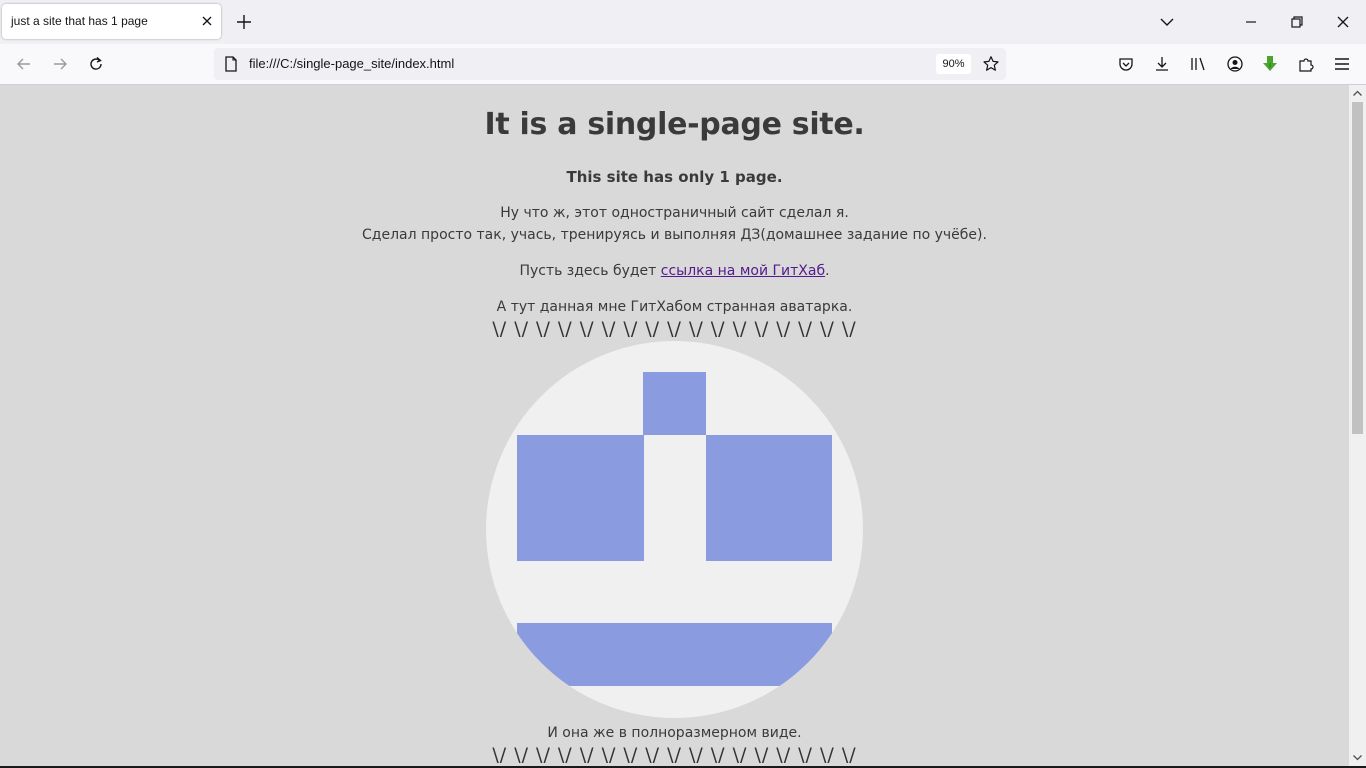 The height and width of the screenshot is (768, 1366). Describe the element at coordinates (674, 124) in the screenshot. I see `page-title: It is a single-page site.` at that location.